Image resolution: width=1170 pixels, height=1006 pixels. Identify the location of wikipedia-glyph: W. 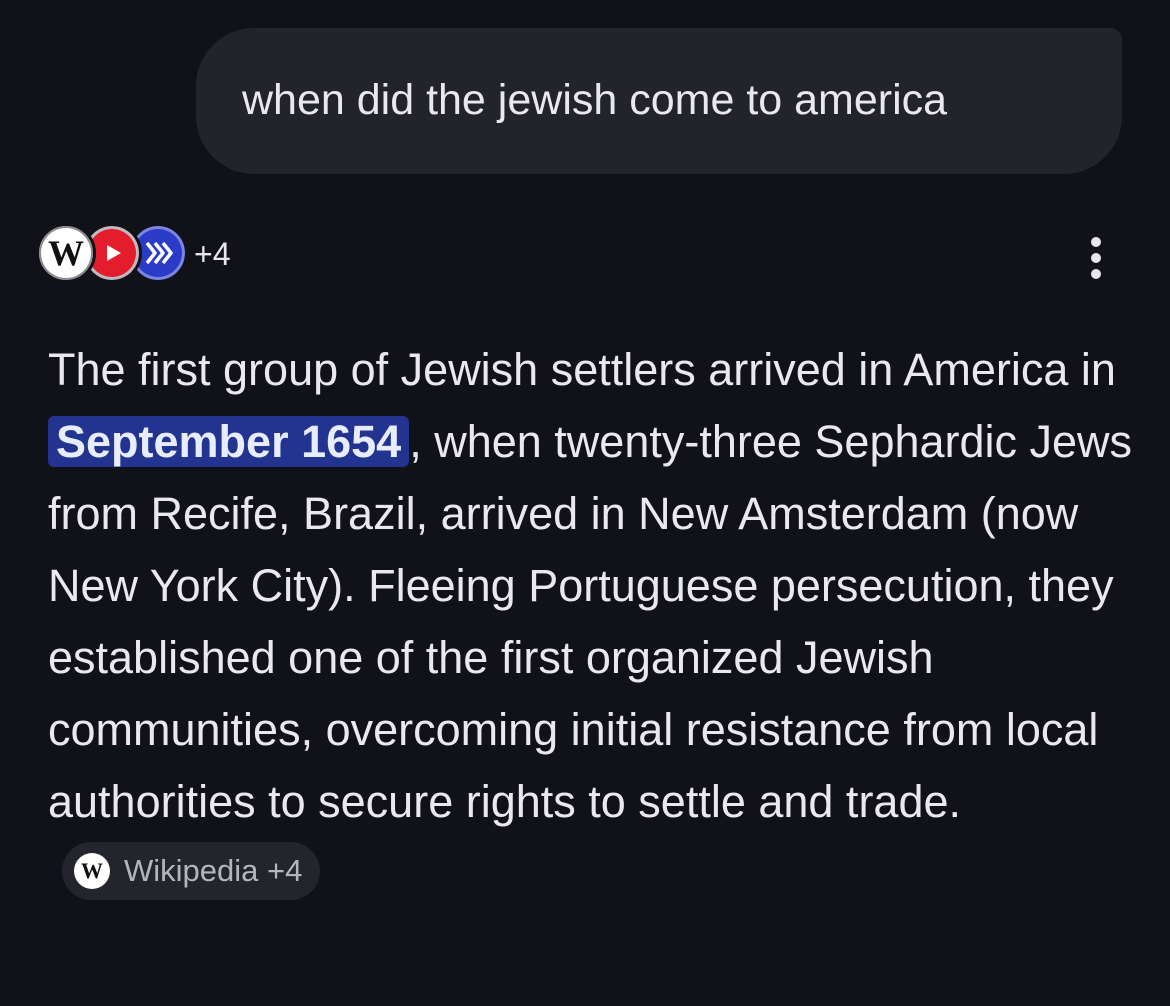
(66, 253).